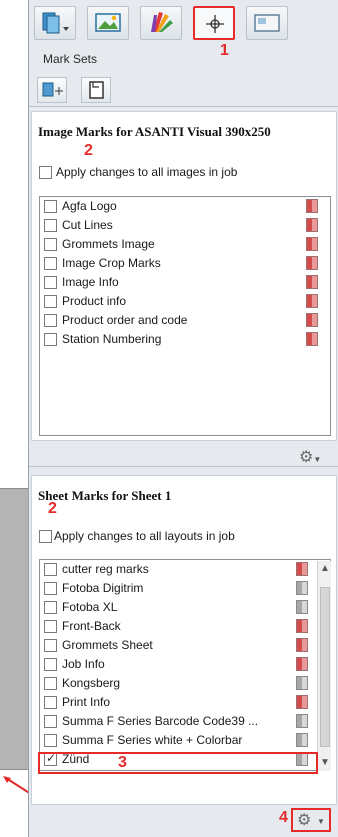 The height and width of the screenshot is (837, 338). What do you see at coordinates (70, 59) in the screenshot?
I see `mark-sets-label: Mark Sets` at bounding box center [70, 59].